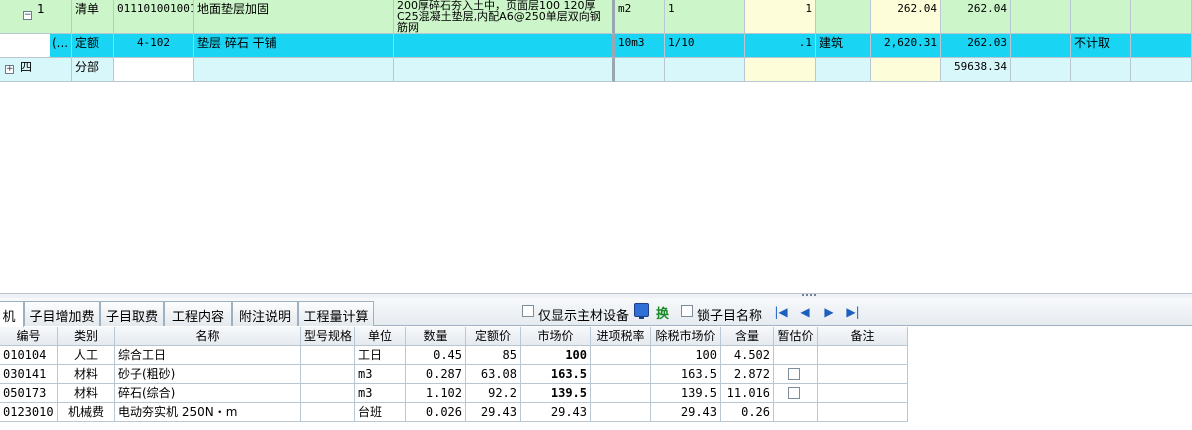 Image resolution: width=1192 pixels, height=430 pixels. What do you see at coordinates (829, 312) in the screenshot?
I see `next-record-icon: ▶` at bounding box center [829, 312].